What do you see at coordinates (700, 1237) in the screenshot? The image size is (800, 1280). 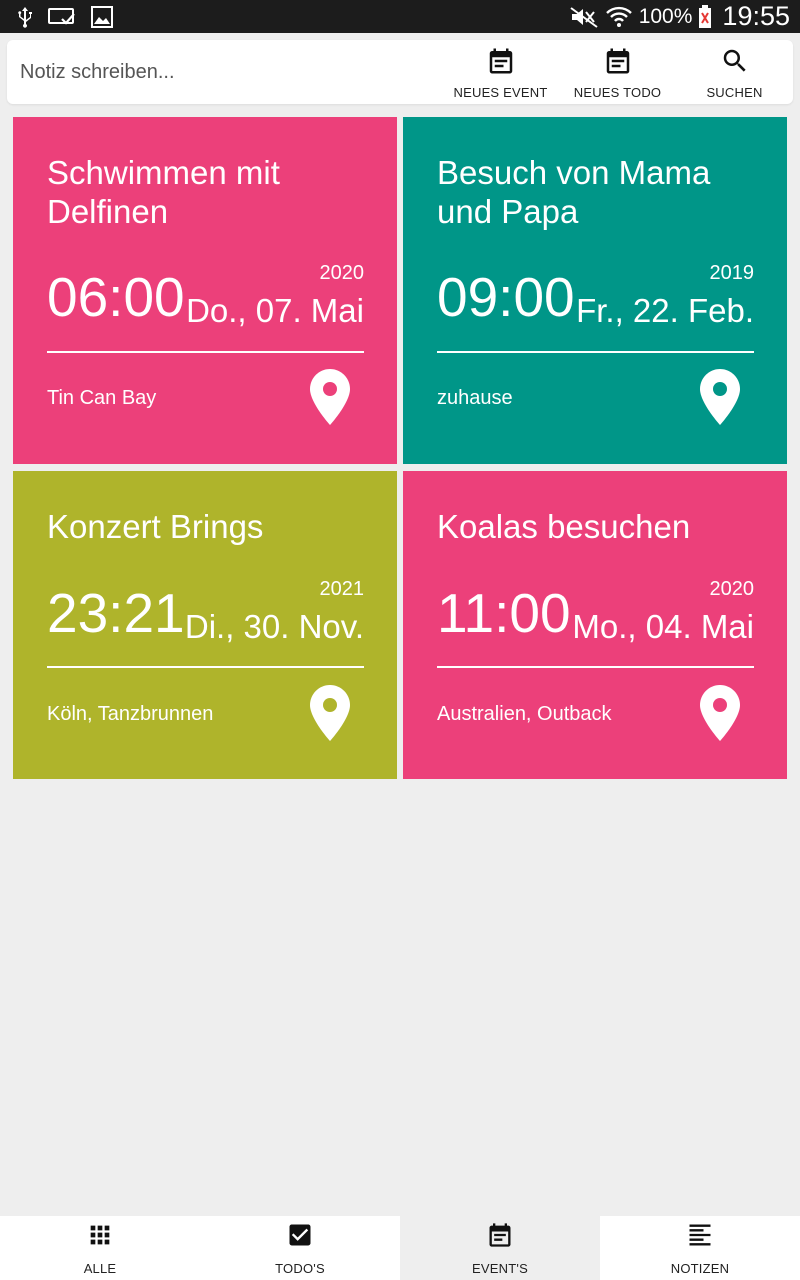 I see `notes-icon` at bounding box center [700, 1237].